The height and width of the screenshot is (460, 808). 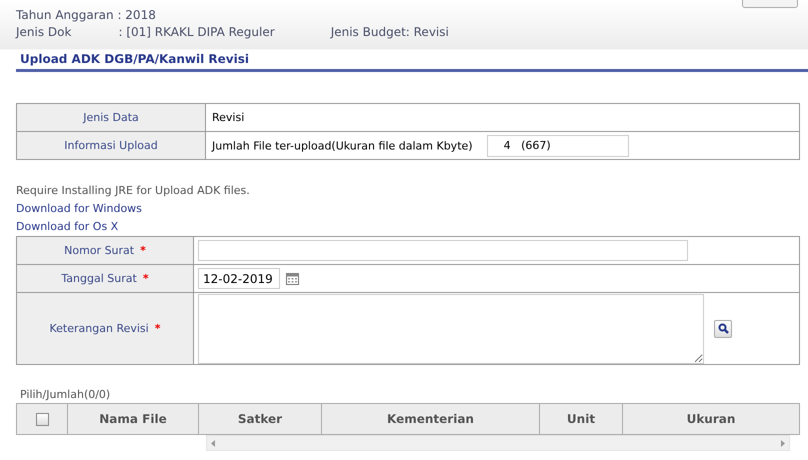 What do you see at coordinates (260, 419) in the screenshot?
I see `column-header: Satker` at bounding box center [260, 419].